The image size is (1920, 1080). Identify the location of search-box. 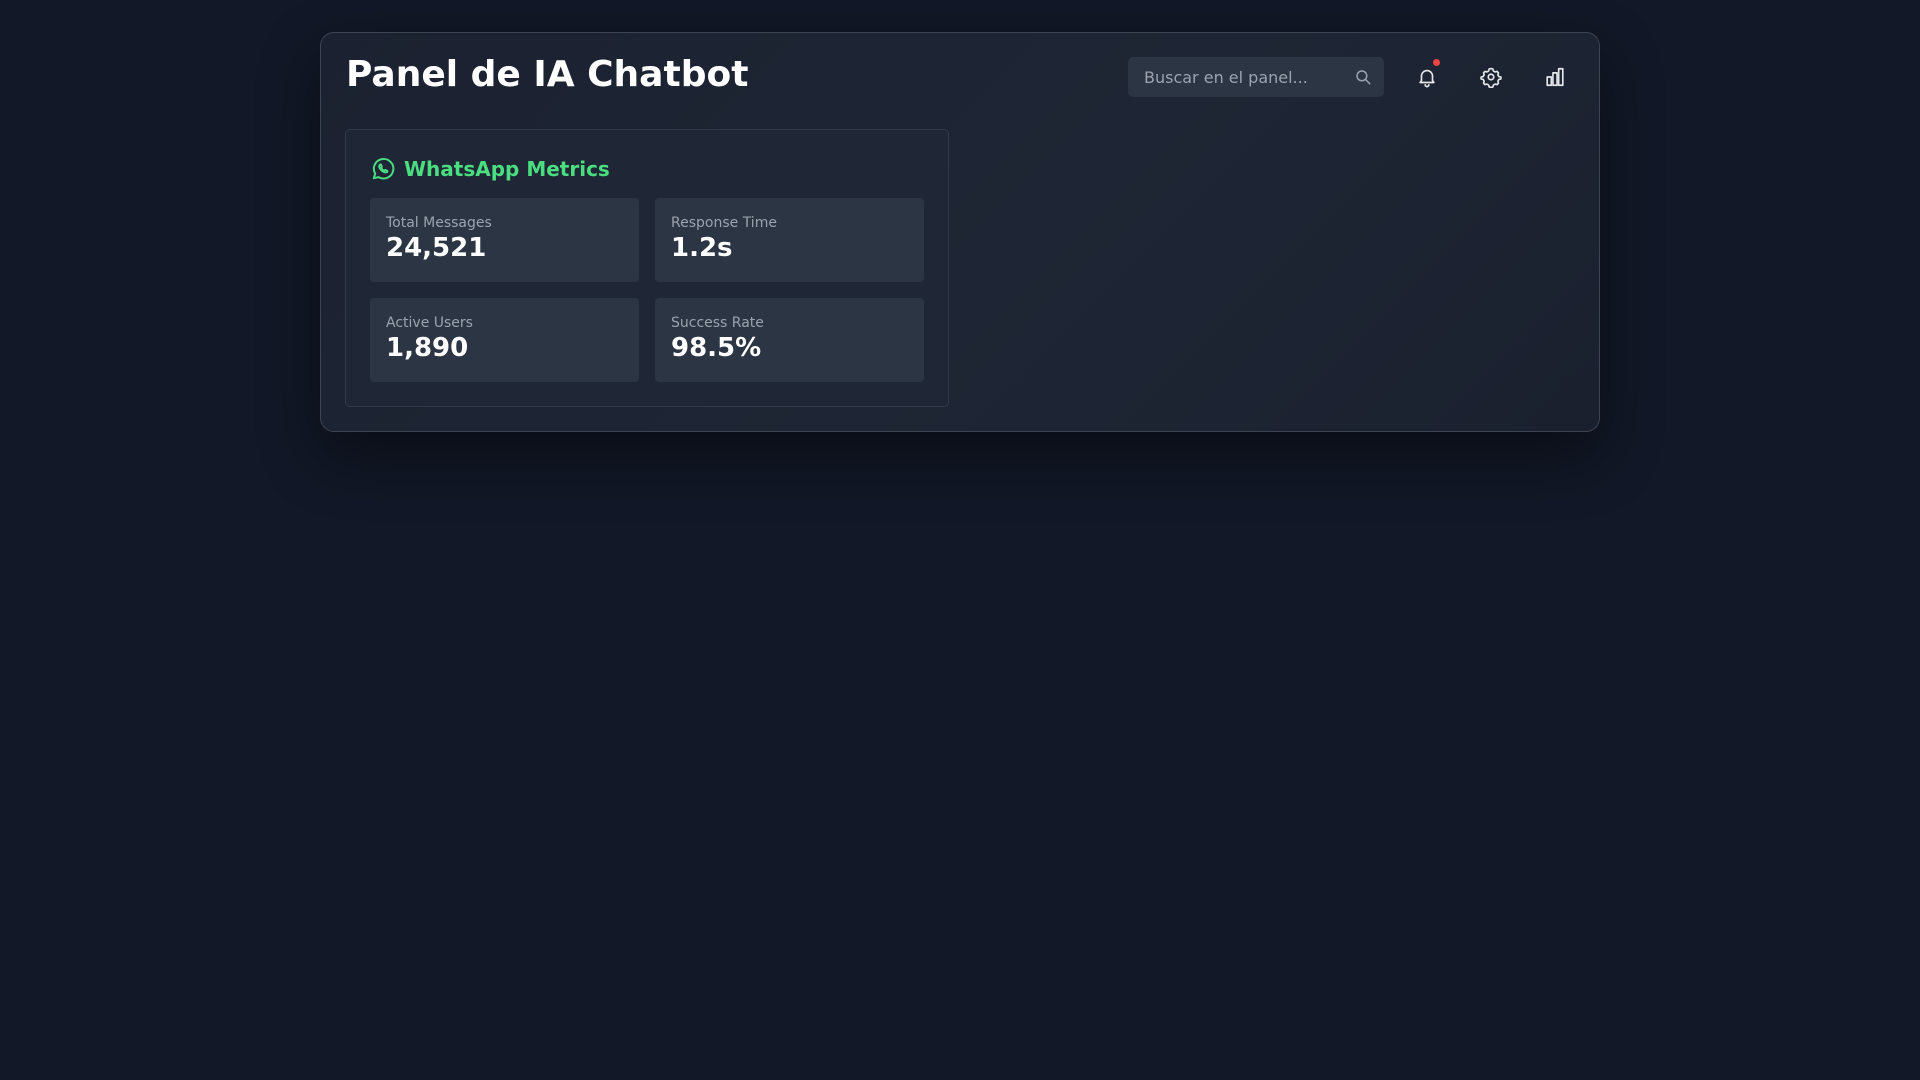
(1256, 77).